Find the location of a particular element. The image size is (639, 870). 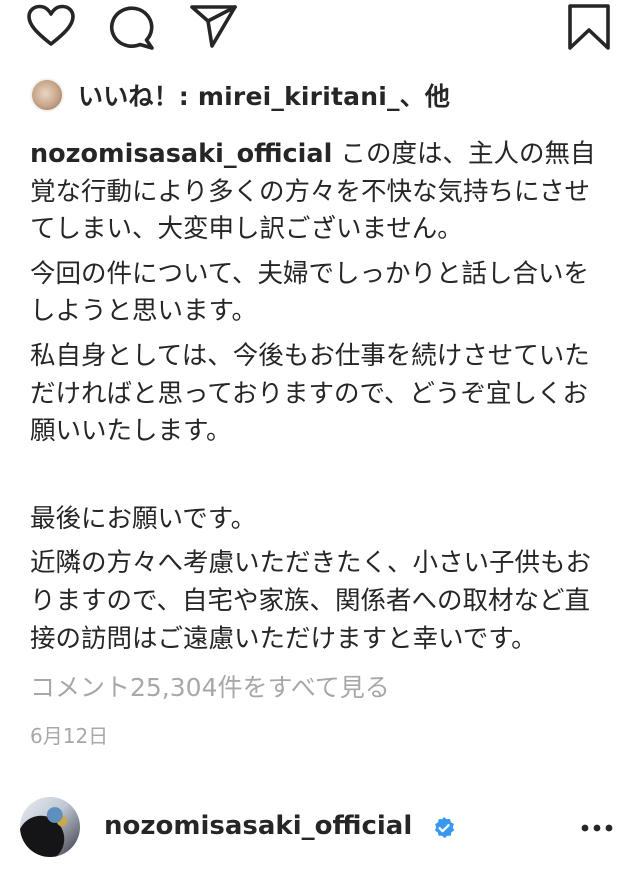

verified-badge-icon is located at coordinates (444, 830).